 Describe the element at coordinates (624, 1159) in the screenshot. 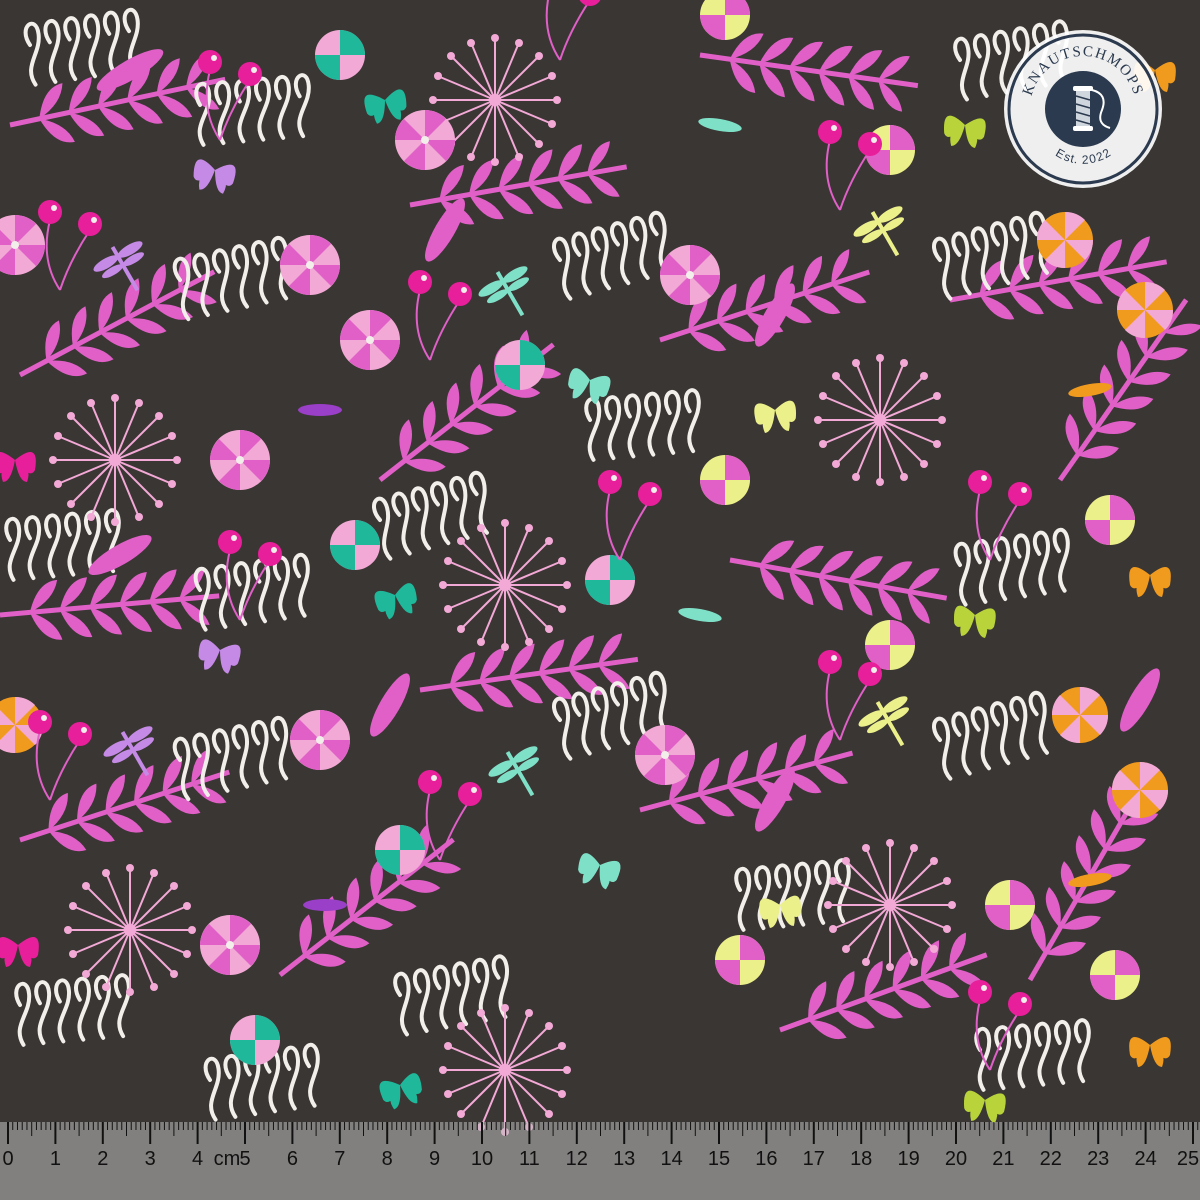

I see `ruler-label: 13` at that location.